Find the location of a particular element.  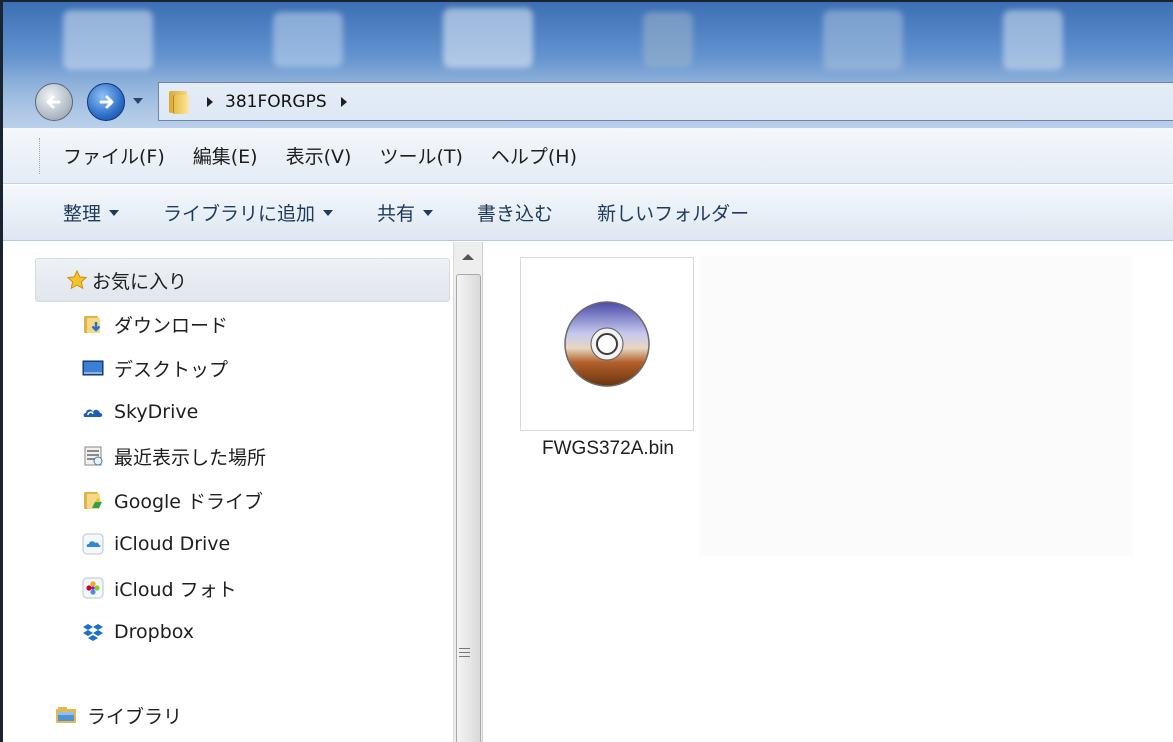

icloud-photos-icon is located at coordinates (93, 588).